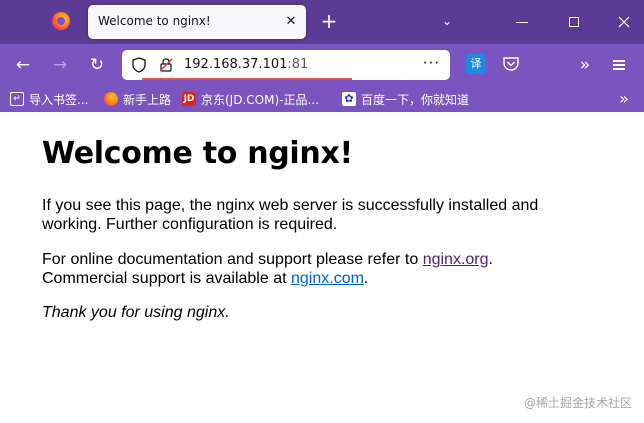 This screenshot has width=644, height=423. Describe the element at coordinates (166, 65) in the screenshot. I see `insecure-lock-icon` at that location.